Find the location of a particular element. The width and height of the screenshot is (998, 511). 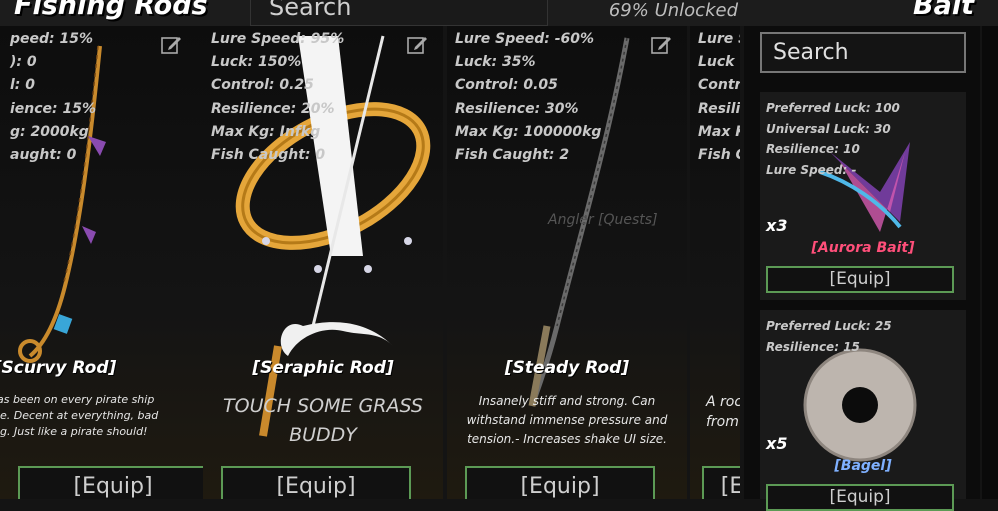

rod-stats: Lure SLuckContr ResiliMax KFish C is located at coordinates (719, 97).